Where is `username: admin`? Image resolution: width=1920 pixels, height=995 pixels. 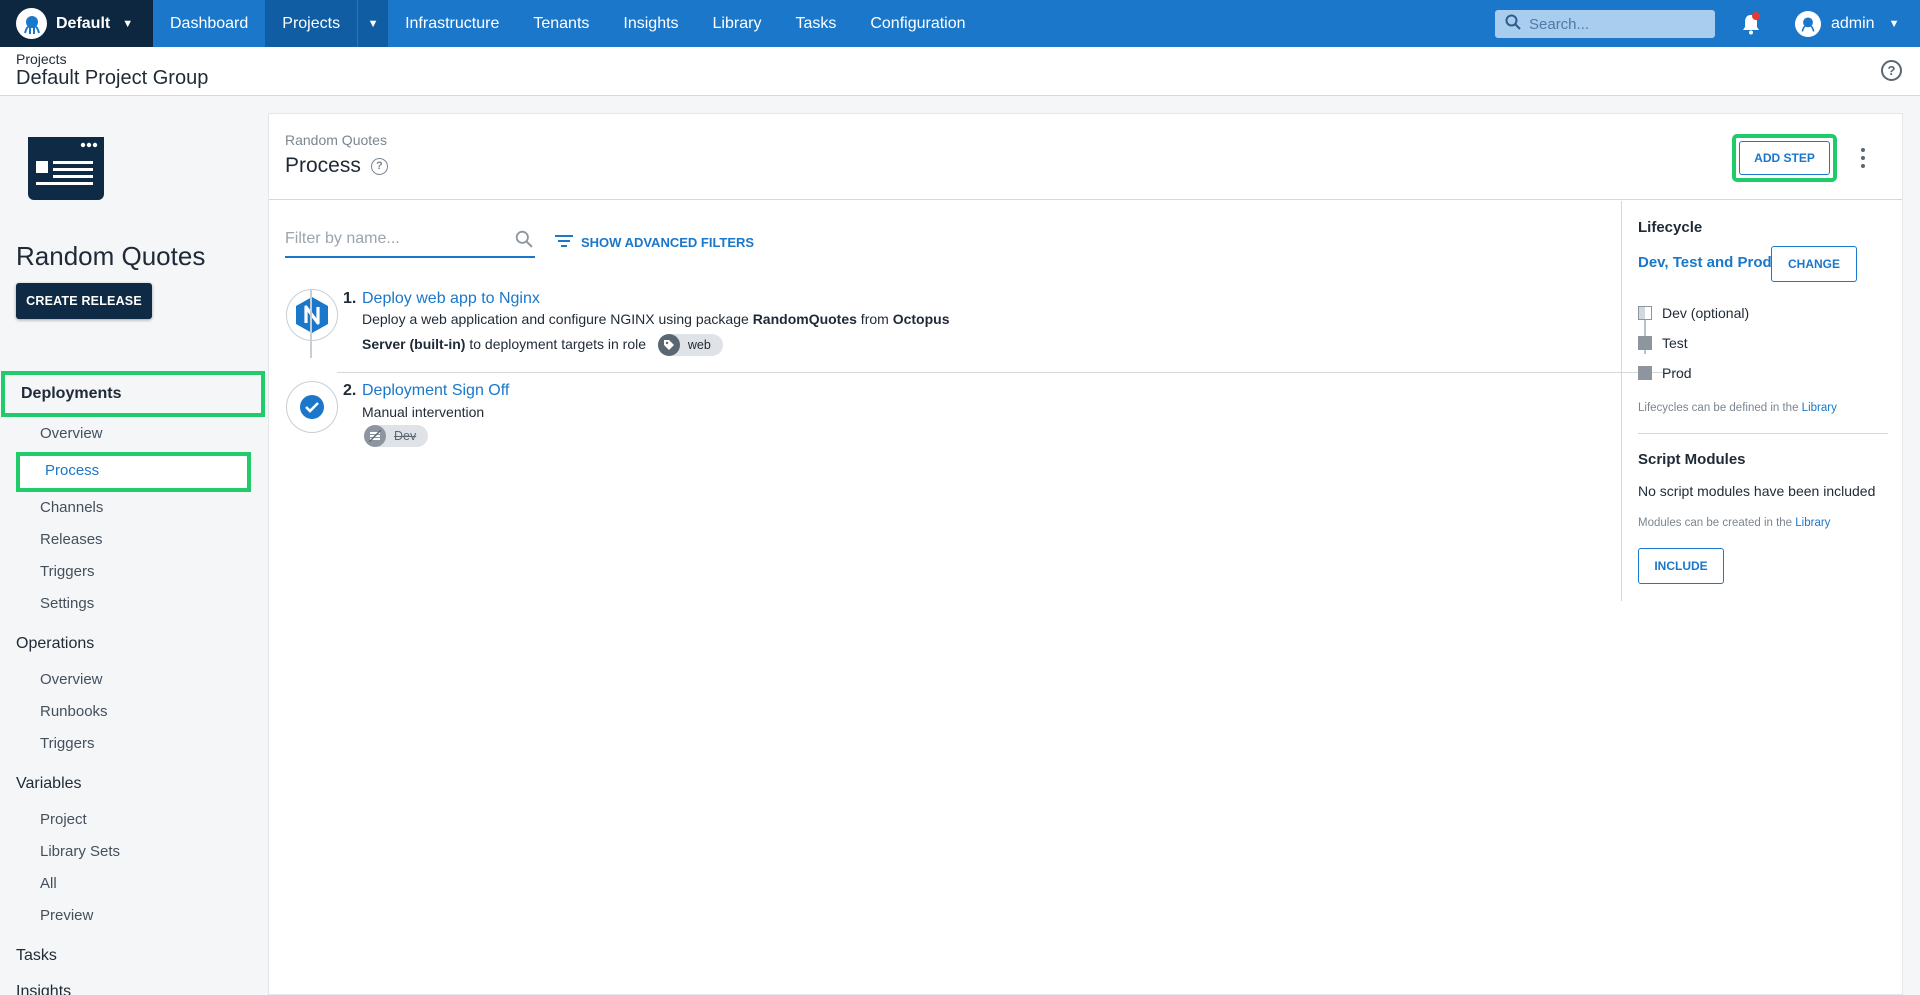 username: admin is located at coordinates (1853, 23).